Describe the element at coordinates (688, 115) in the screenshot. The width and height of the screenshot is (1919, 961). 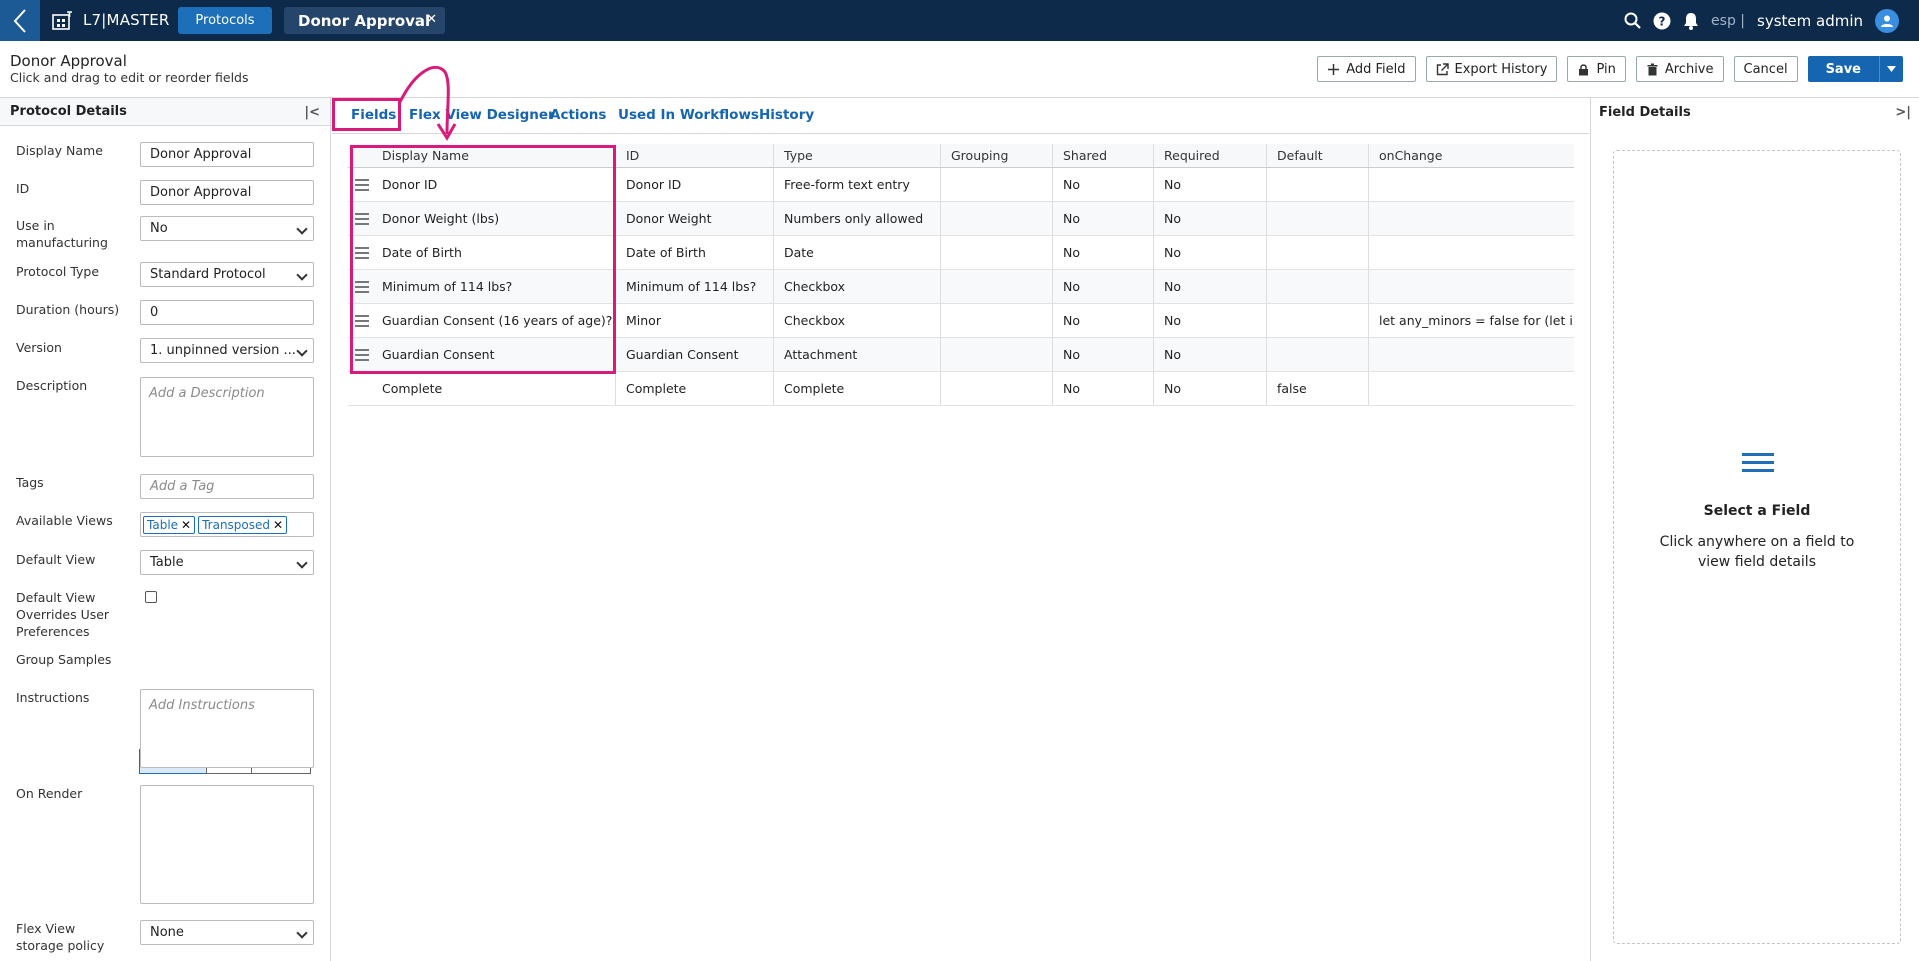
I see `tab-used-in-workflows: Used In Workflows` at that location.